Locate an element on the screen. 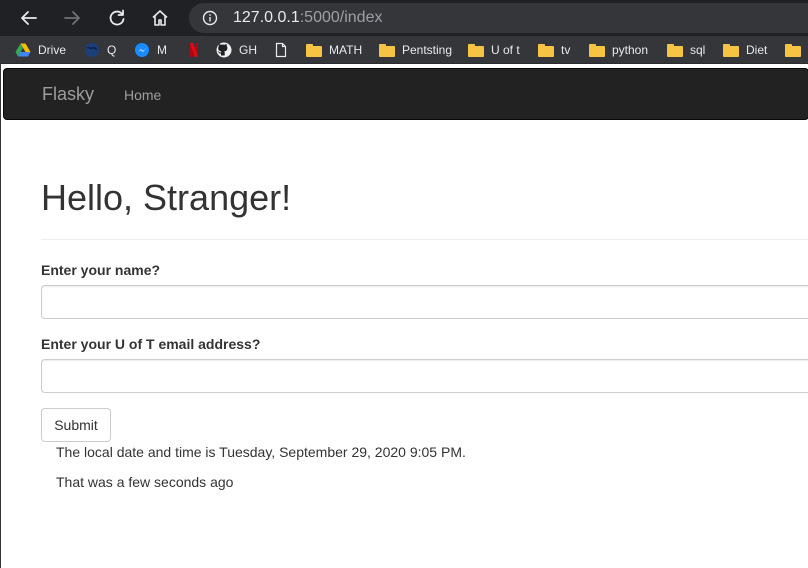  forward-button is located at coordinates (72, 18).